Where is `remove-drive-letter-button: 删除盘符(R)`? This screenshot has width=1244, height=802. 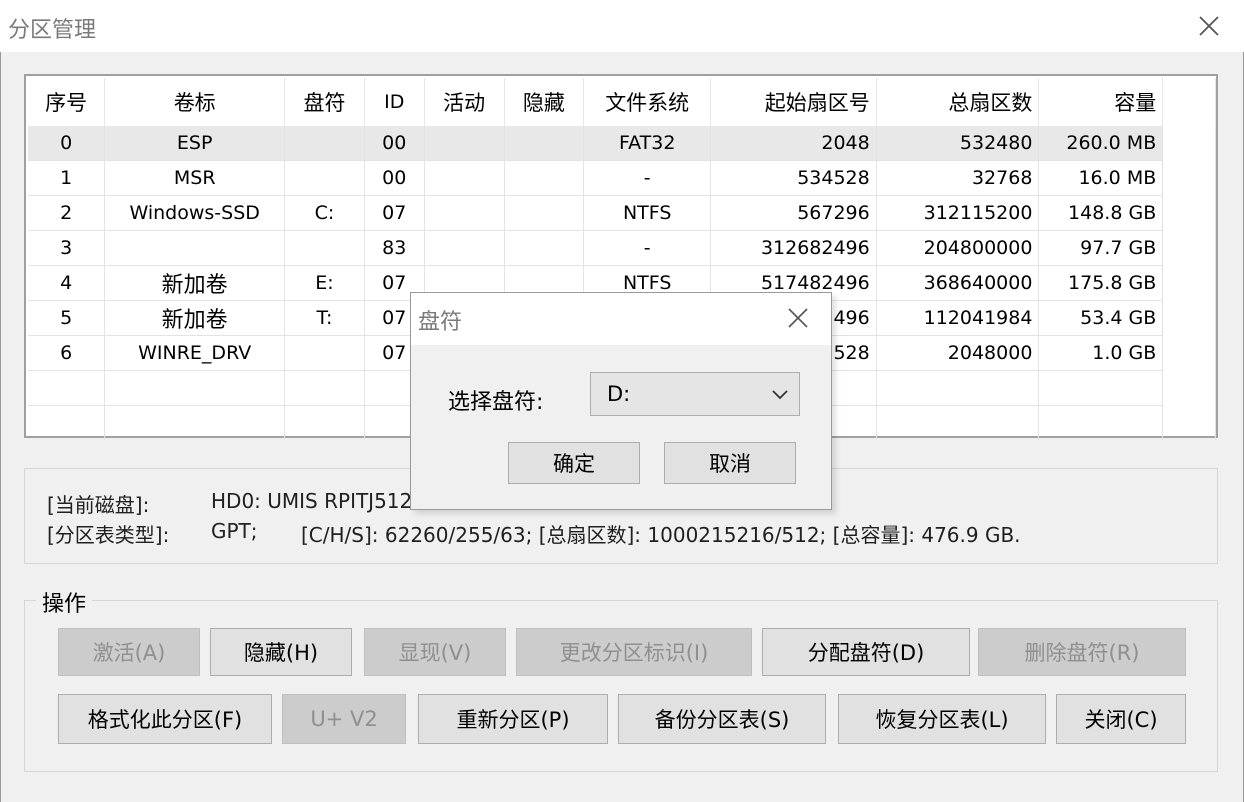 remove-drive-letter-button: 删除盘符(R) is located at coordinates (1082, 652).